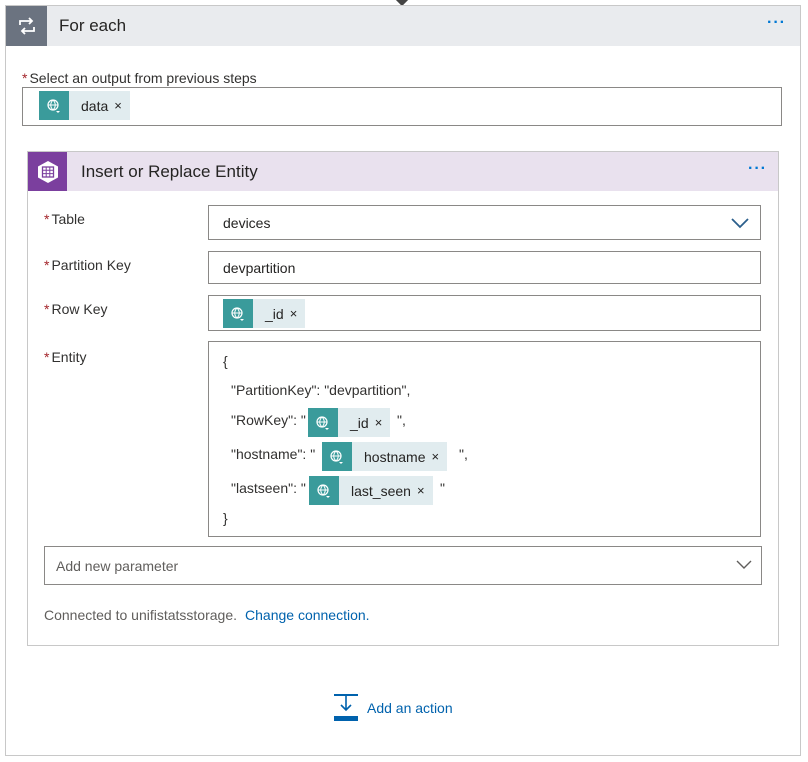 This screenshot has height=762, width=808. I want to click on entity-partition-line: "PartitionKey": "devpartition",, so click(321, 390).